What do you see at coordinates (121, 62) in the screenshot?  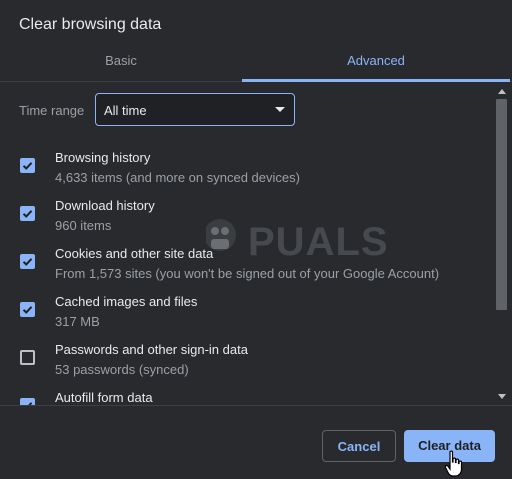 I see `tab-basic: Basic` at bounding box center [121, 62].